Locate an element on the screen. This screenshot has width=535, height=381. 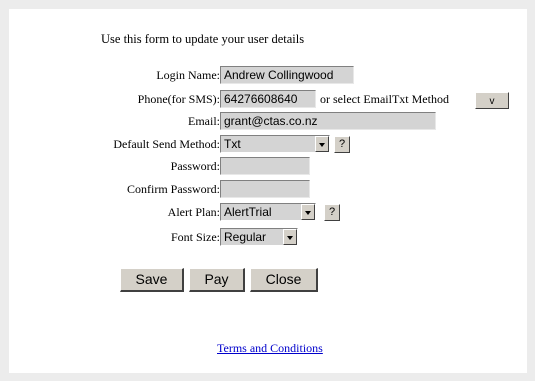
font-size-selected-value: Regular is located at coordinates (245, 237).